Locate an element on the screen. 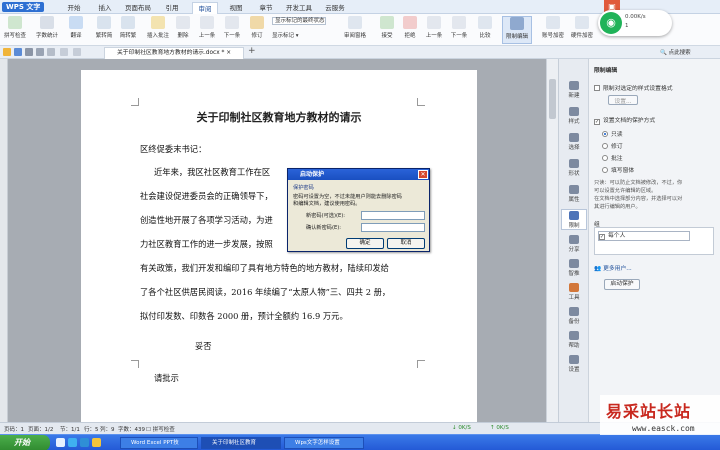  start-button: 开始 is located at coordinates (25, 442).